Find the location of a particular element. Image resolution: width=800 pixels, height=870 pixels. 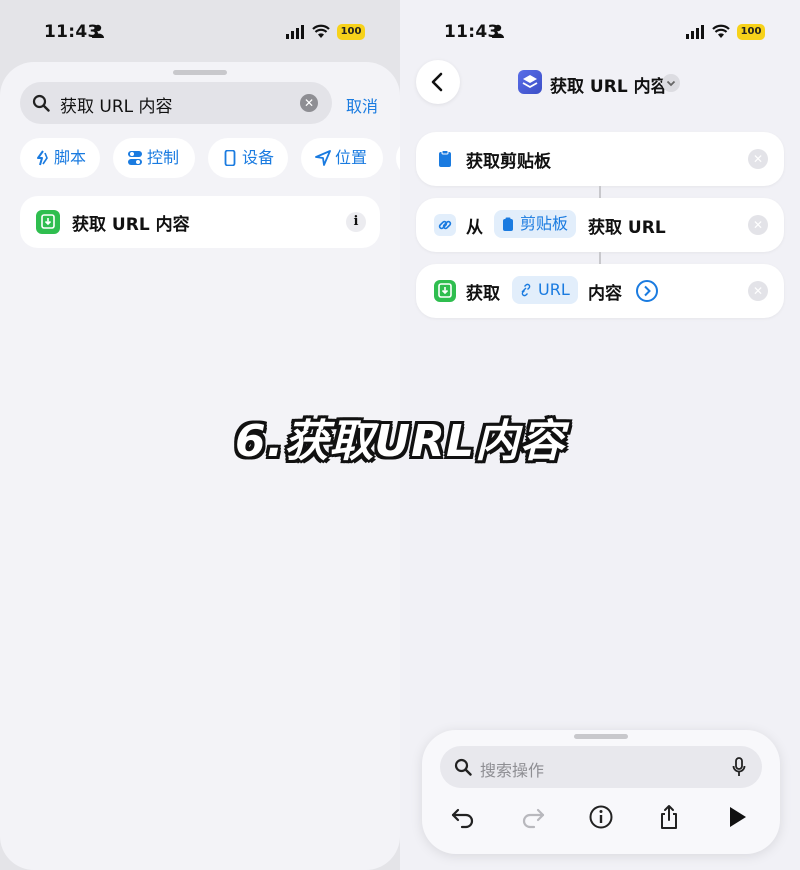

chip-location: 位置 is located at coordinates (342, 158).